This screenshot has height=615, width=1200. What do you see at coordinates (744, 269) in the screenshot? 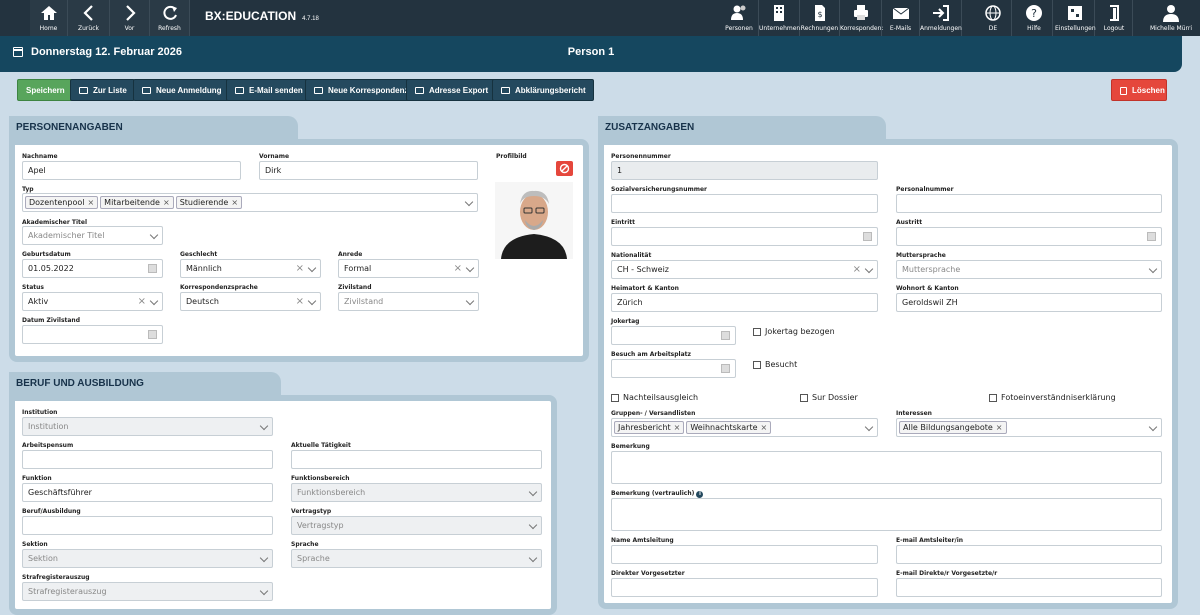
I see `nationality-select: CH - Schweiz ×` at bounding box center [744, 269].